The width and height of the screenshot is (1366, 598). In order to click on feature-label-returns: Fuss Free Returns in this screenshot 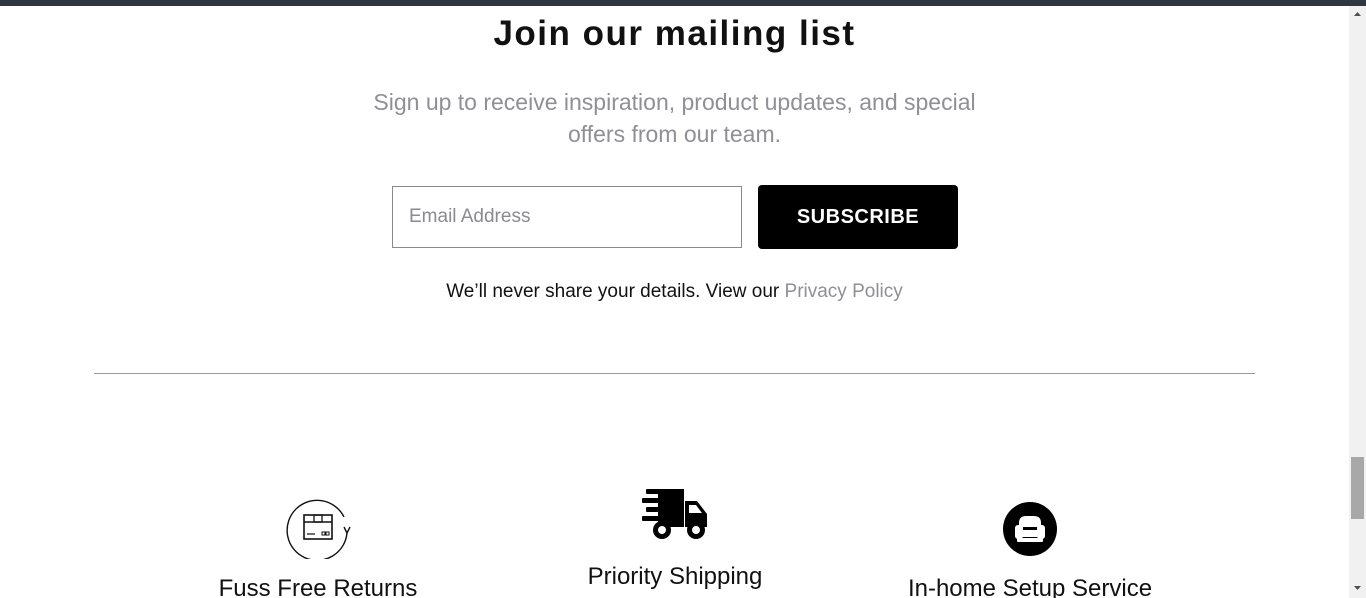, I will do `click(318, 586)`.